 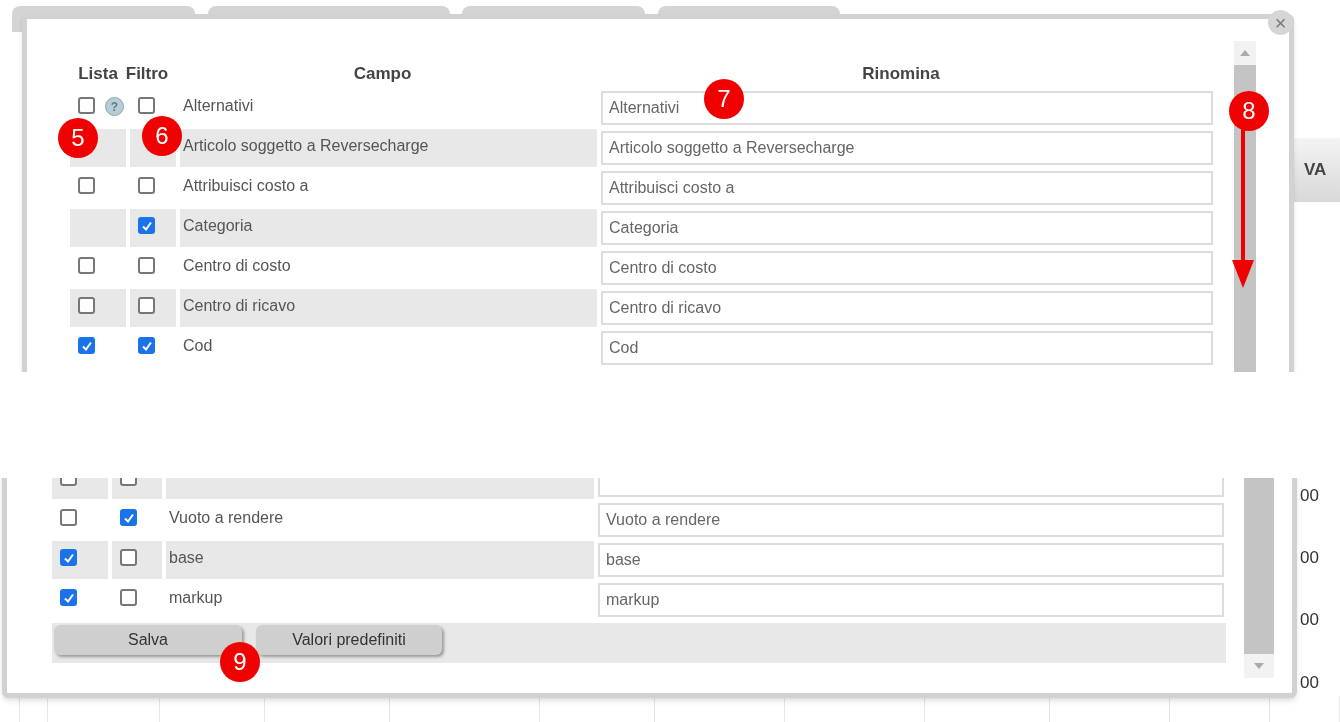 I want to click on field-label: markup, so click(x=196, y=597).